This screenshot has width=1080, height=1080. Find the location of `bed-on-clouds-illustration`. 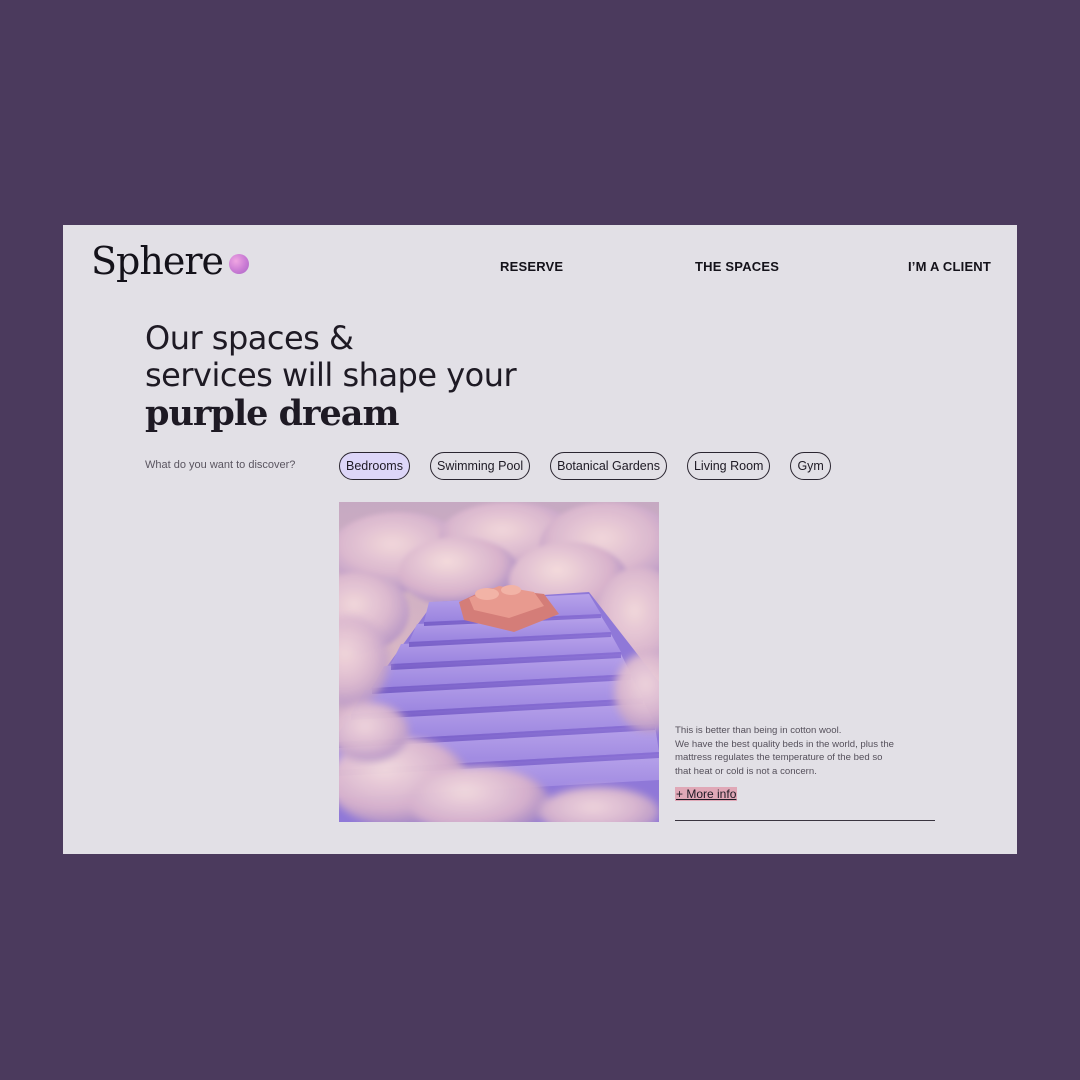

bed-on-clouds-illustration is located at coordinates (499, 662).